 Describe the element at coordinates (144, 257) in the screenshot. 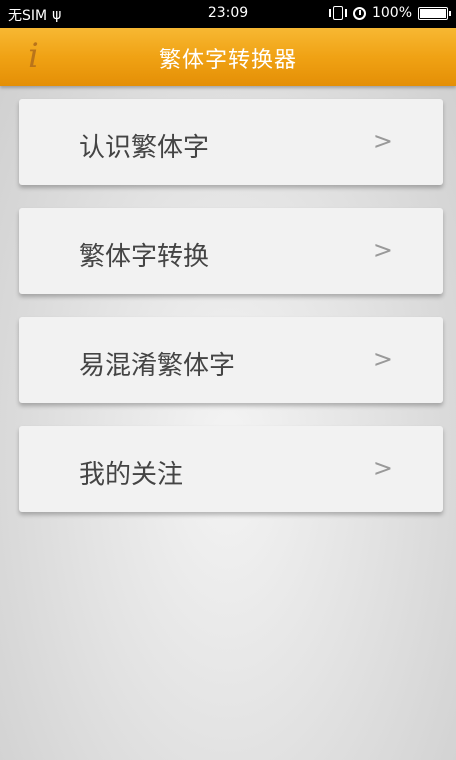

I see `menu-item-label: 繁体字转换` at that location.